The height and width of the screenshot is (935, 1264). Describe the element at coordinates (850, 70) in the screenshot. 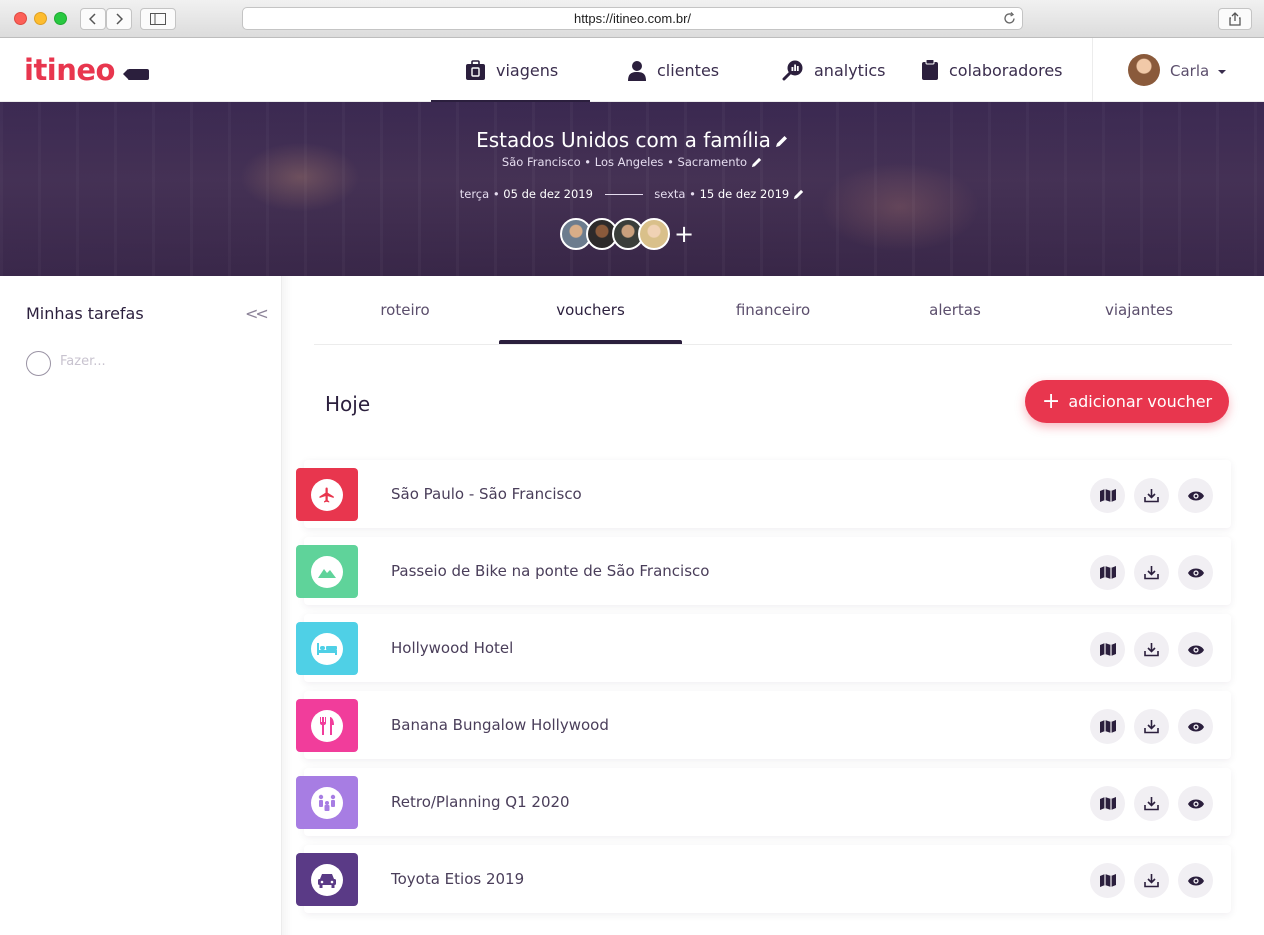

I see `nav-analytics-label: analytics` at that location.